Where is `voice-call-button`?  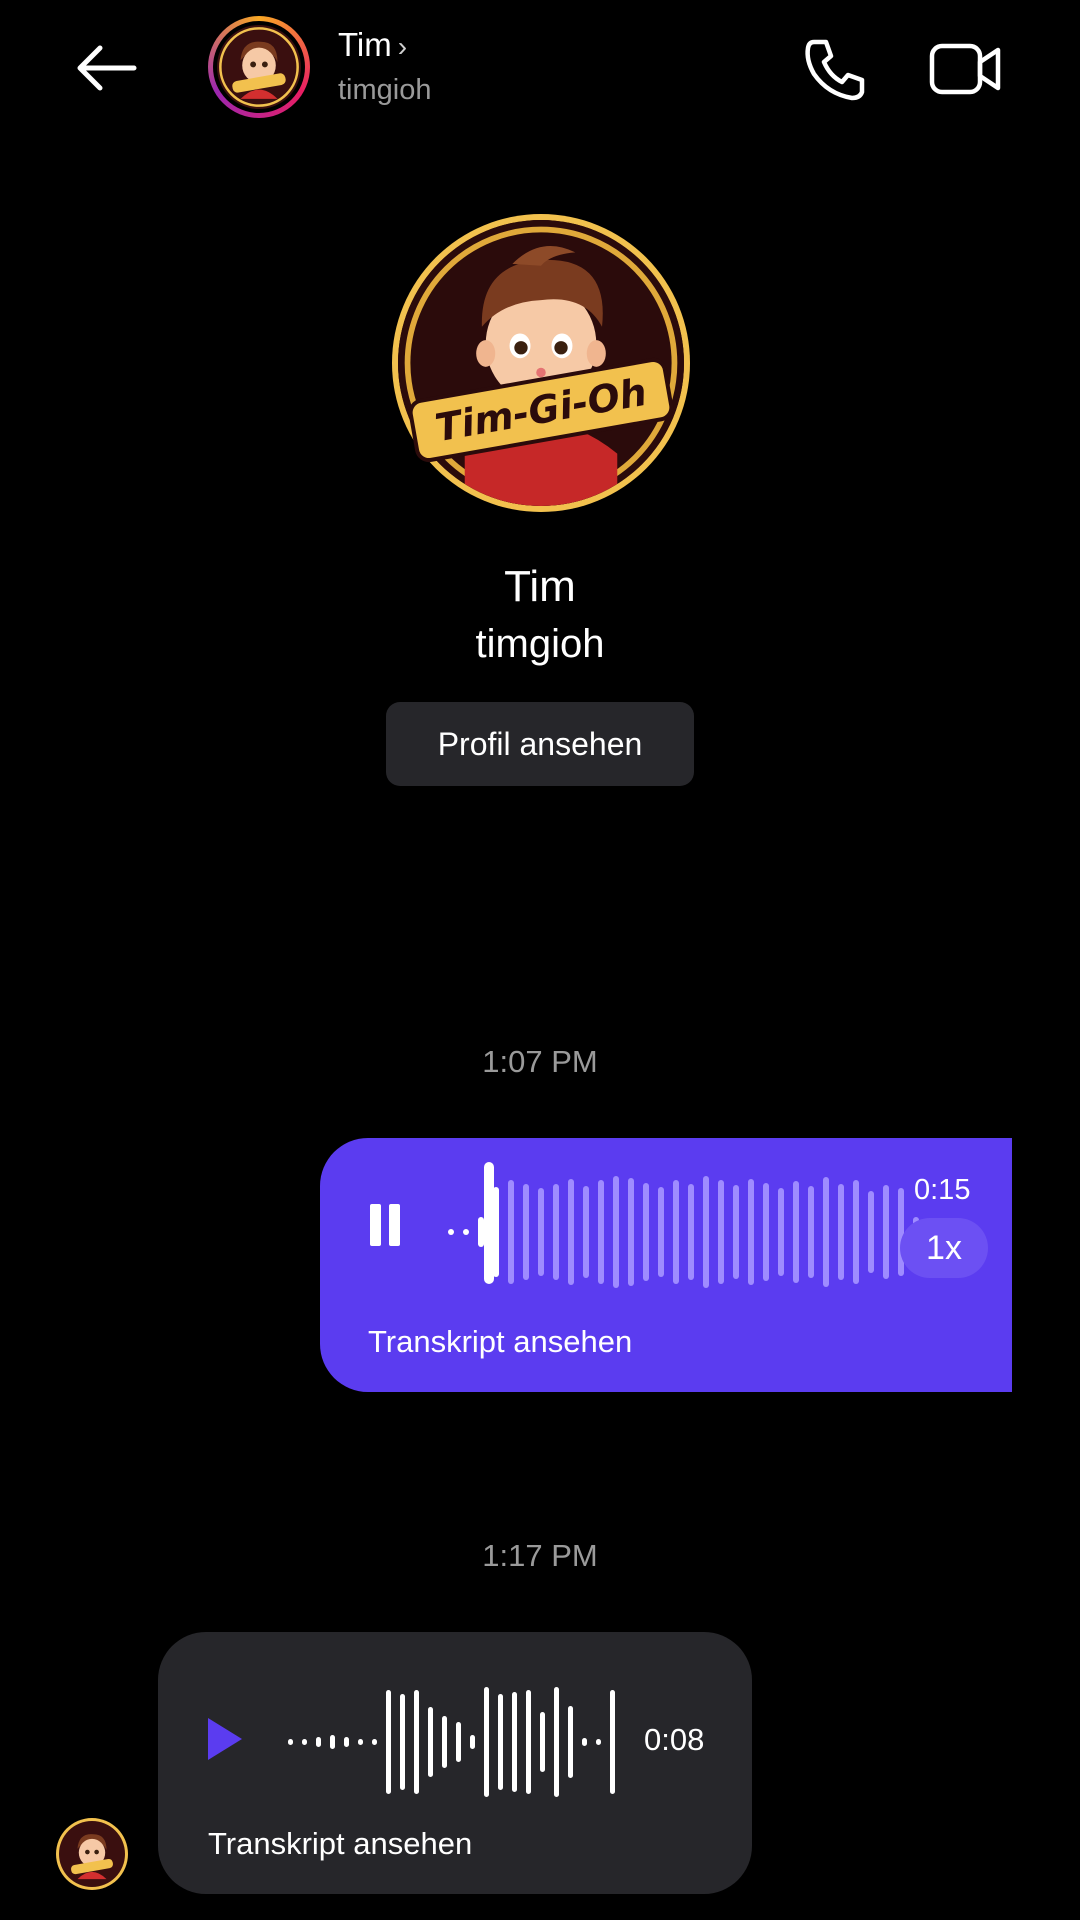 voice-call-button is located at coordinates (835, 69).